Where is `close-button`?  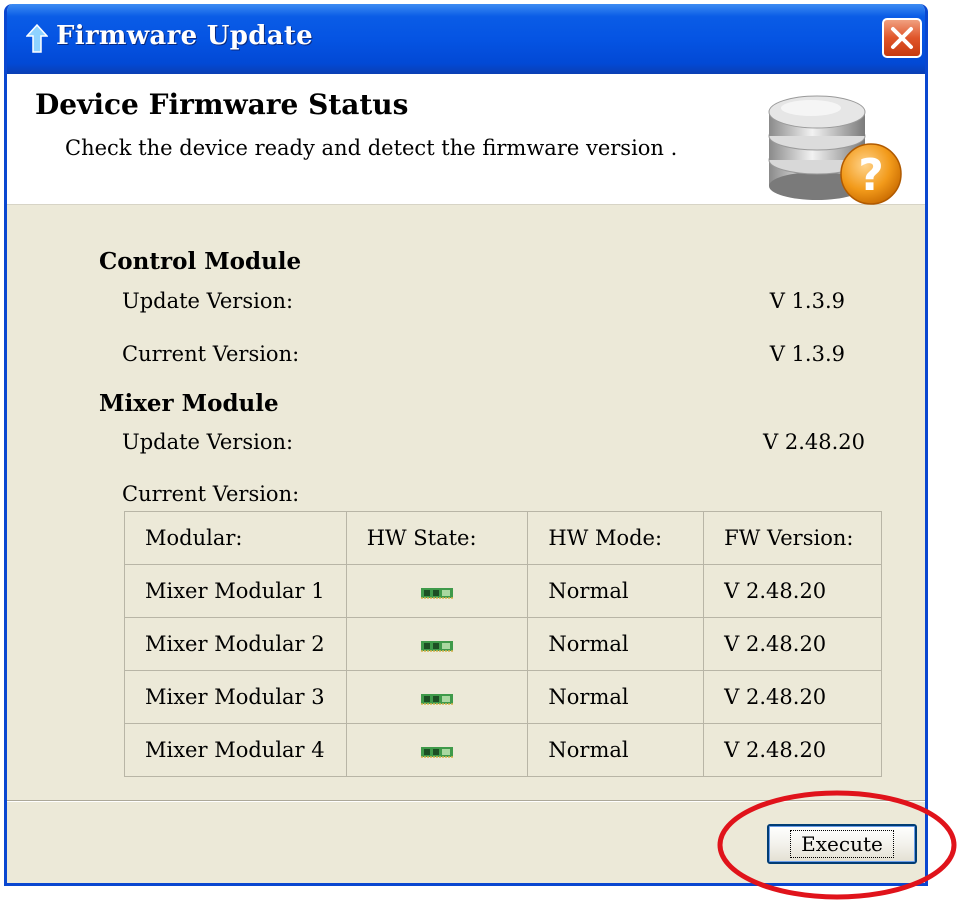
close-button is located at coordinates (902, 38).